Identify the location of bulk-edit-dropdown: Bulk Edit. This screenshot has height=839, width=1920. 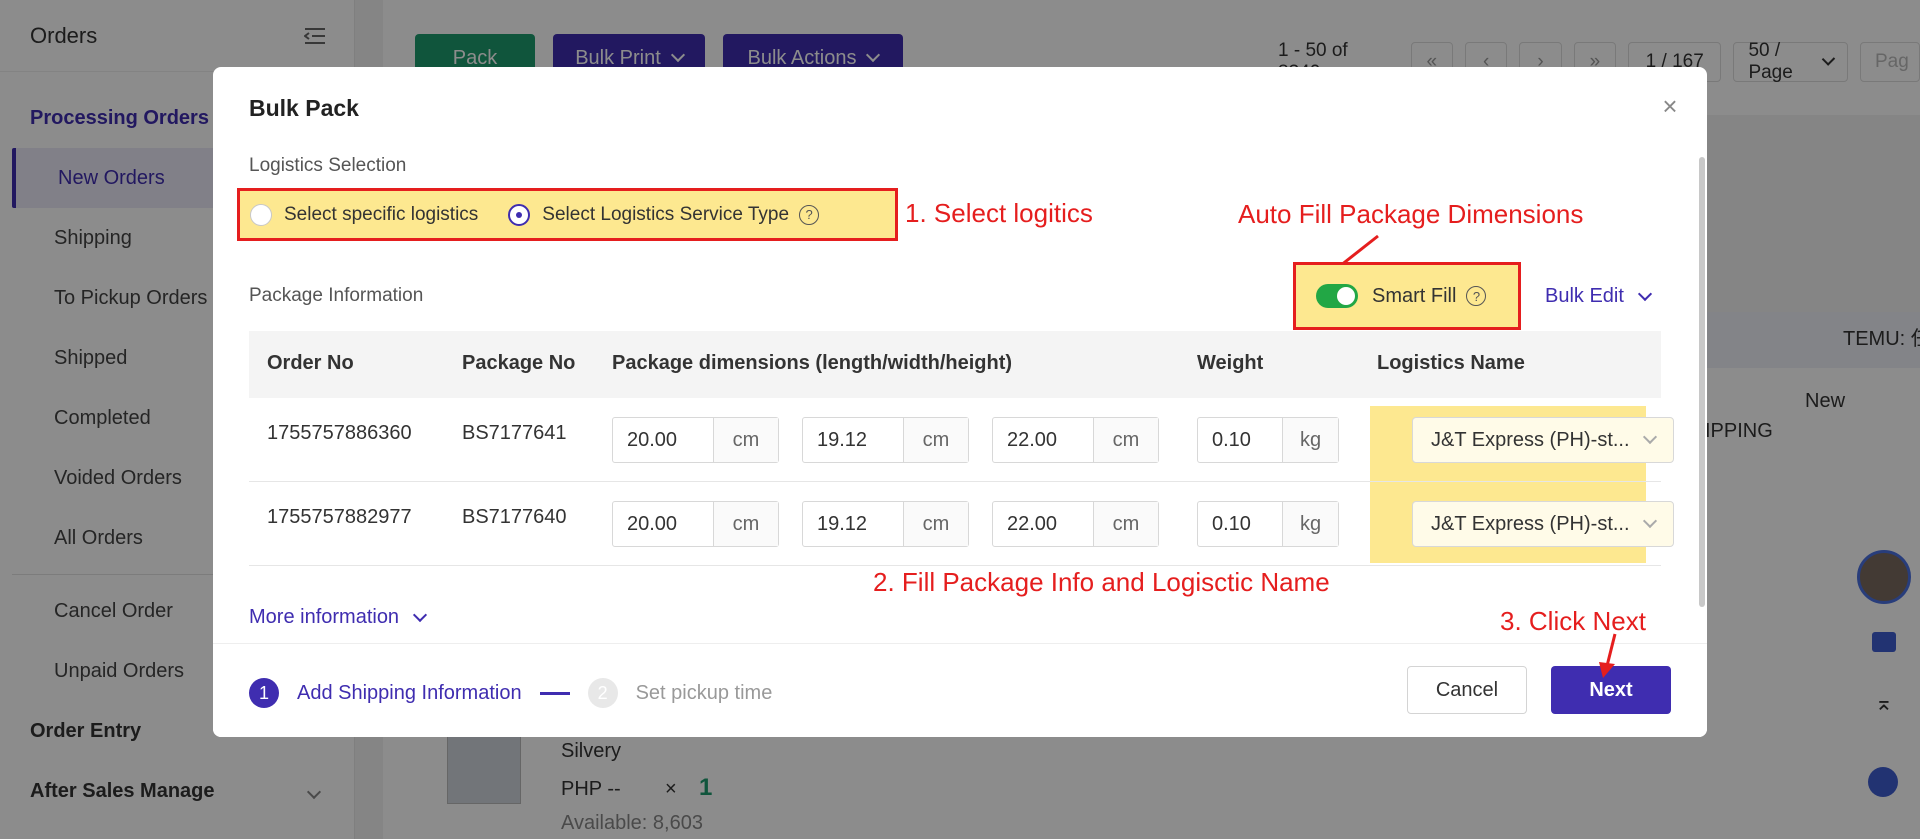
(1599, 296).